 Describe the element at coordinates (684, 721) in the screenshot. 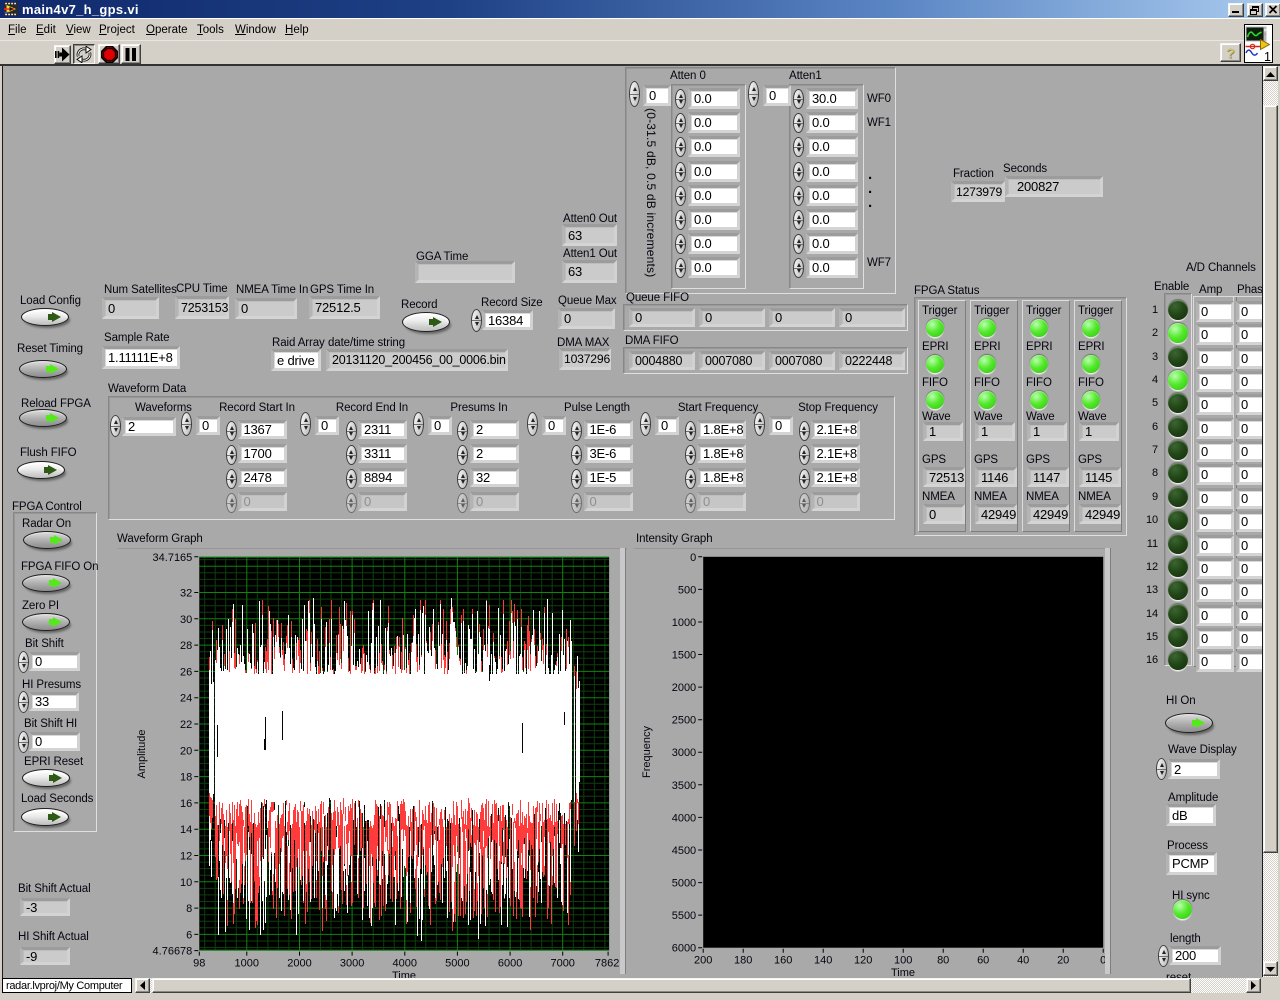

I see `svg-text: 2500` at that location.